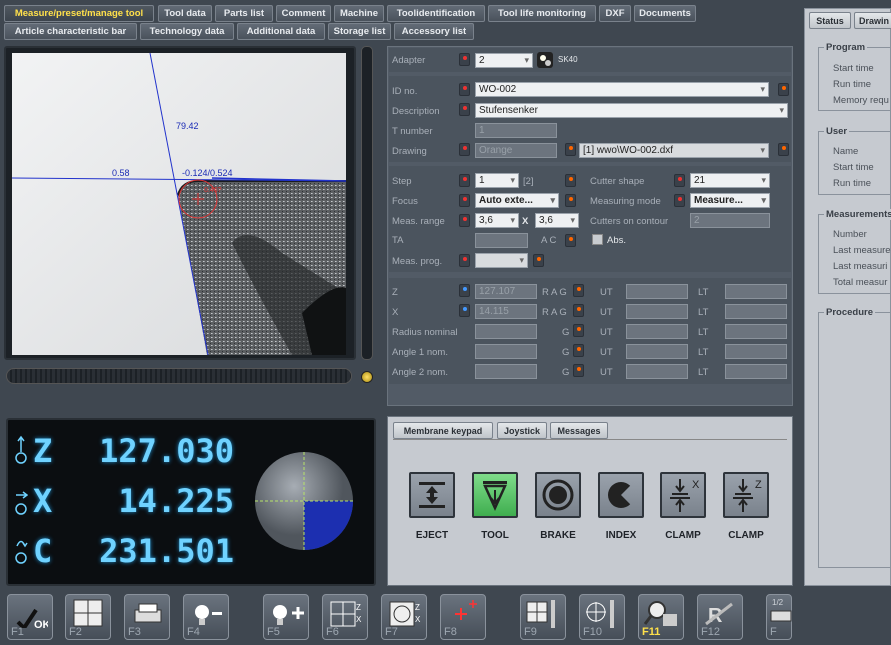 The image size is (891, 645). What do you see at coordinates (625, 201) in the screenshot?
I see `meas-mode-label: Measuring mode` at bounding box center [625, 201].